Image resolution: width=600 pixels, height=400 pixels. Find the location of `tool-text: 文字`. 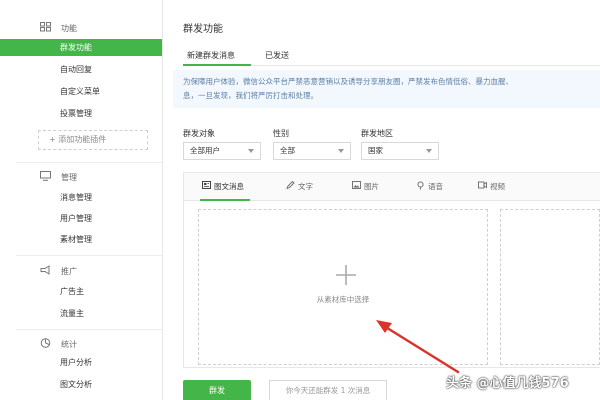

tool-text: 文字 is located at coordinates (299, 186).